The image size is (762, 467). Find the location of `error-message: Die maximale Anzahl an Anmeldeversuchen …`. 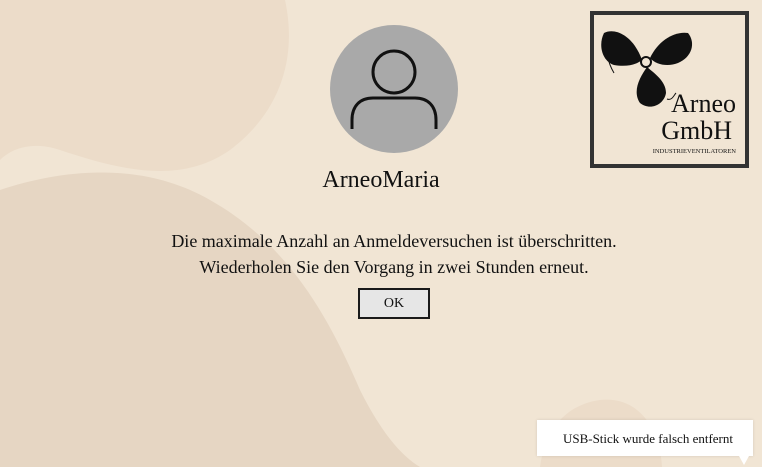

error-message: Die maximale Anzahl an Anmeldeversuchen … is located at coordinates (381, 254).